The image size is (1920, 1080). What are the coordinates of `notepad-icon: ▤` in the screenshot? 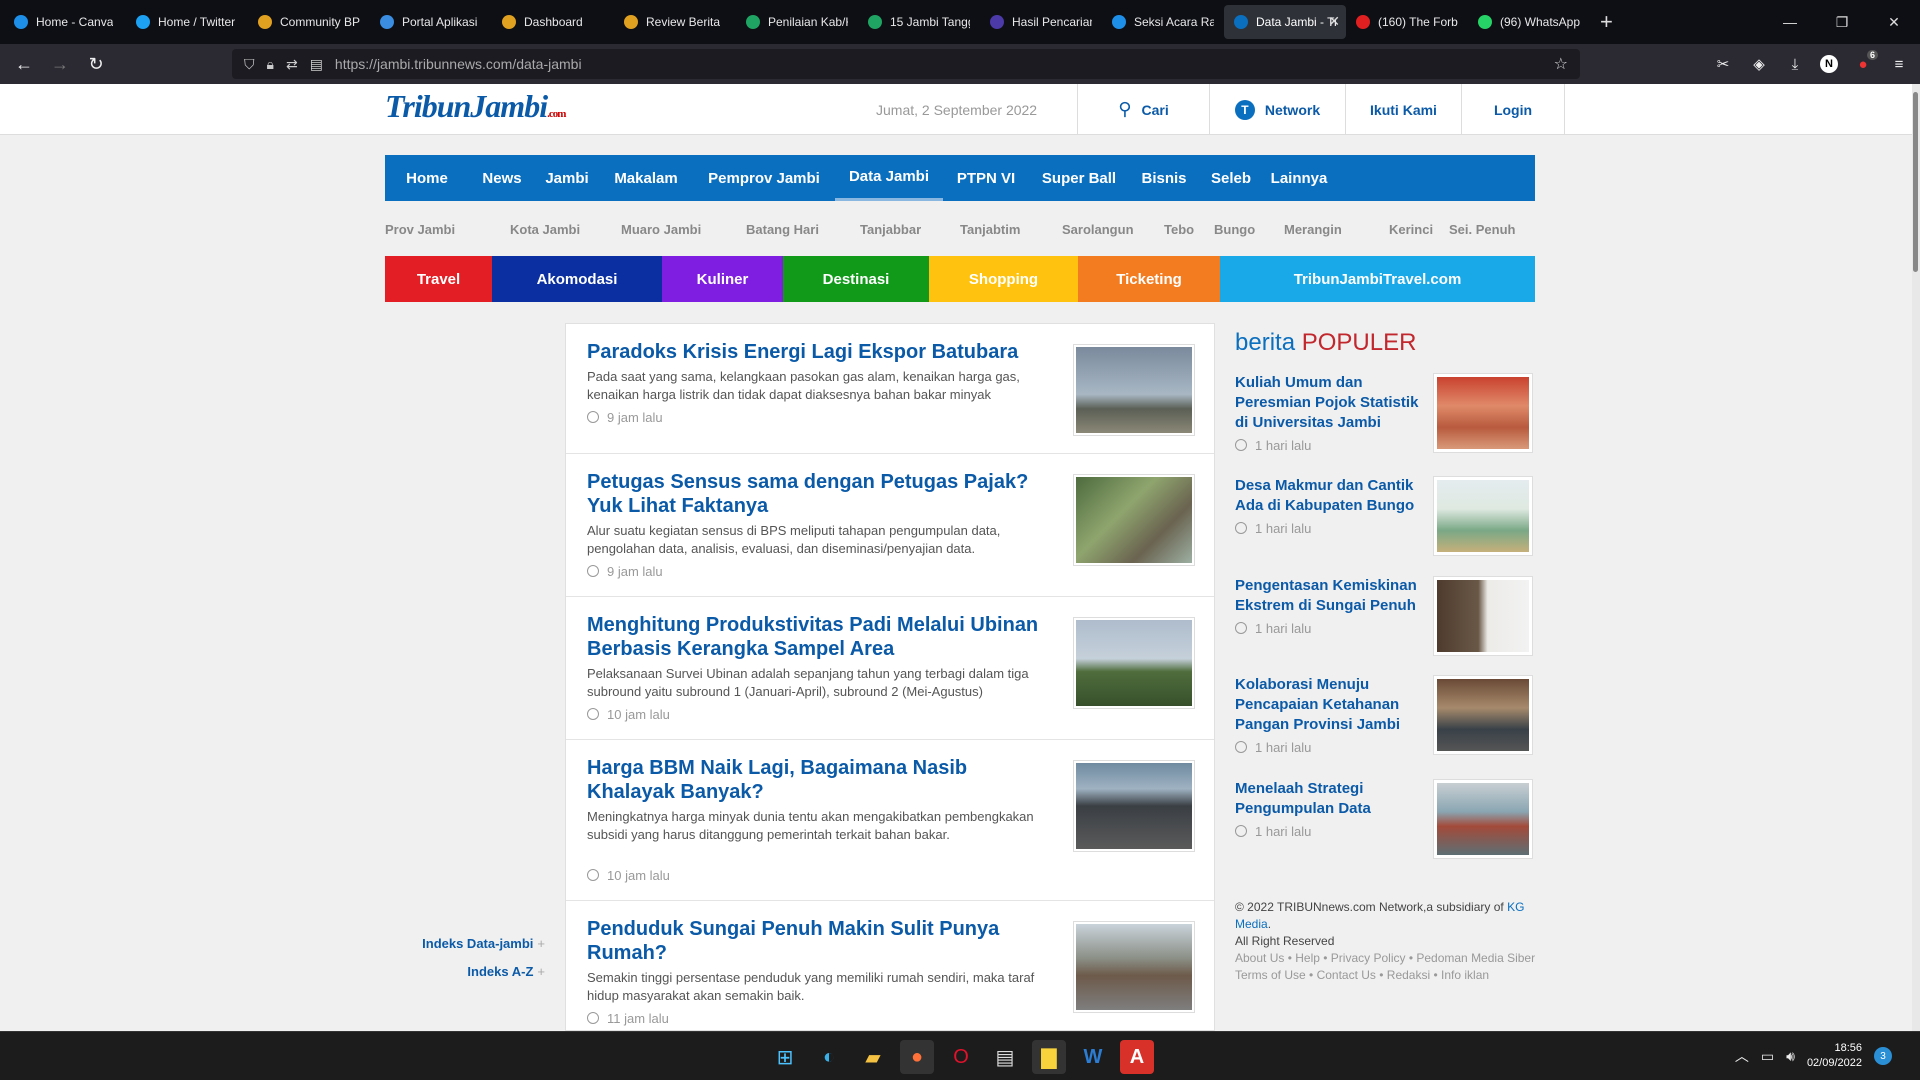 It's located at (1005, 1057).